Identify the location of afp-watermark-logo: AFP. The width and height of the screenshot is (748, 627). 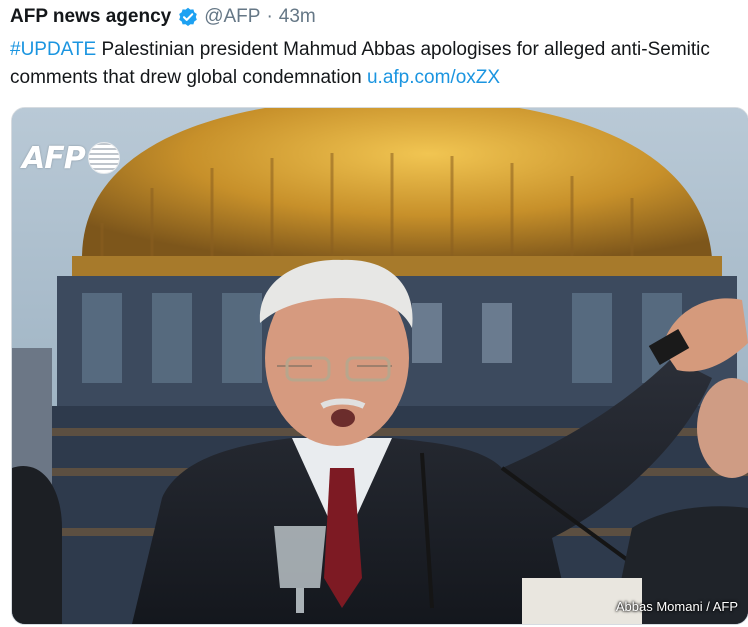
(71, 158).